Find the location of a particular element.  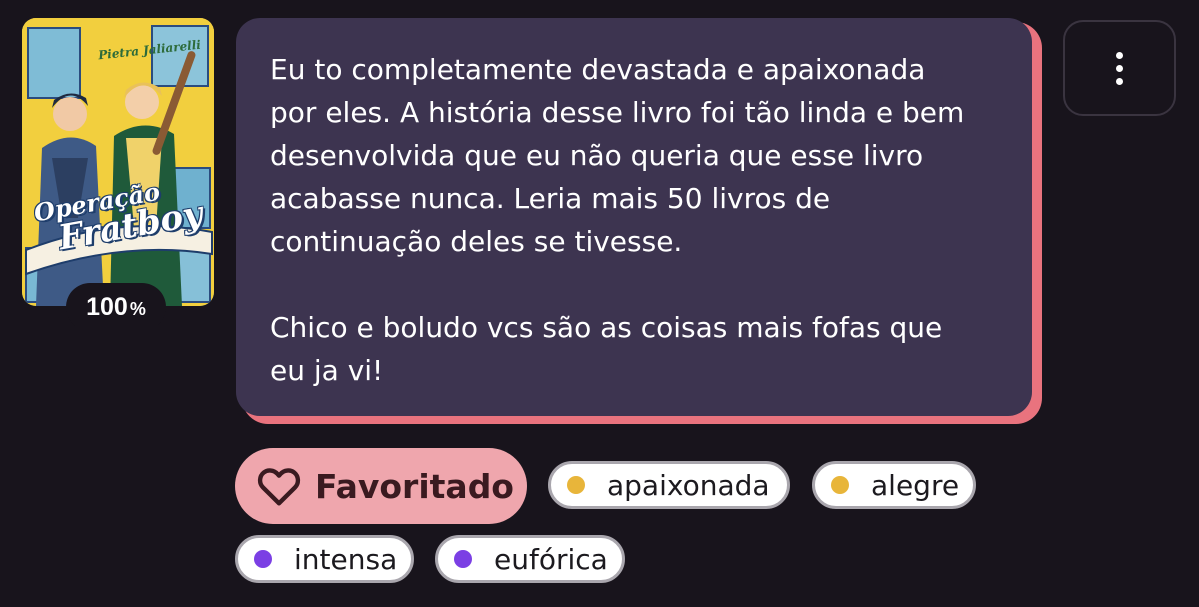

heart-outline-icon is located at coordinates (279, 487).